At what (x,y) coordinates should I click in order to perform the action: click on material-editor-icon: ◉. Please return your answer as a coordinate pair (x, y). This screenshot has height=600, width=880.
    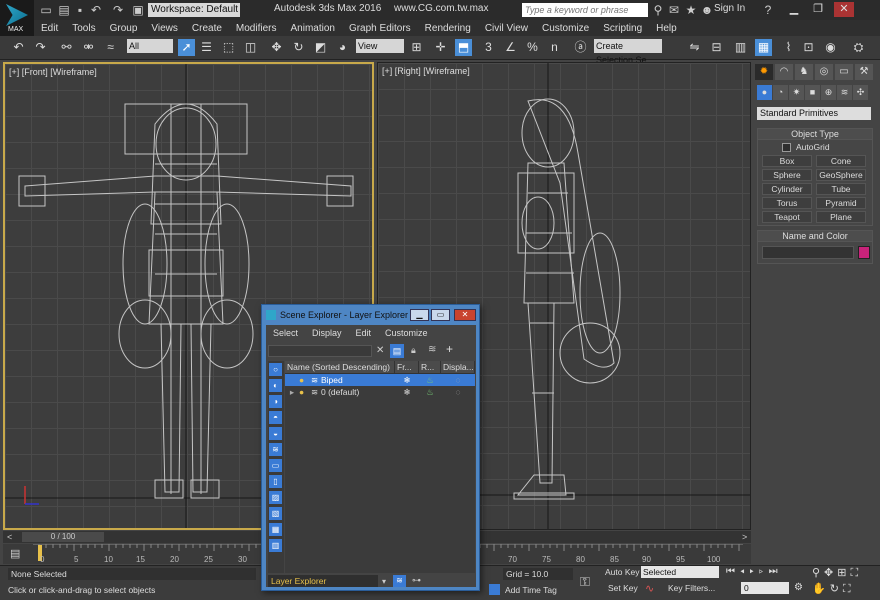
    Looking at the image, I should click on (830, 47).